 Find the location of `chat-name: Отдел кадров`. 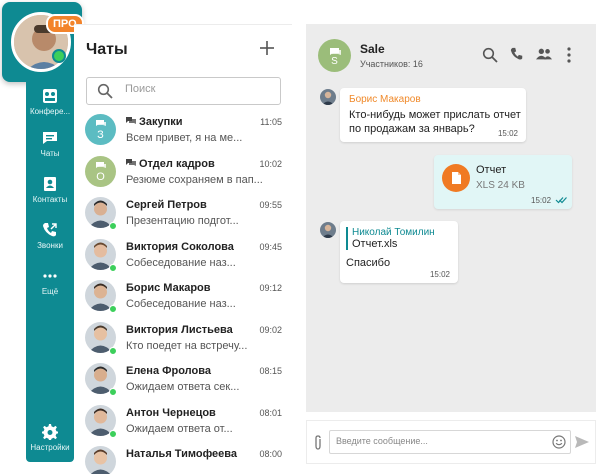

chat-name: Отдел кадров is located at coordinates (170, 164).